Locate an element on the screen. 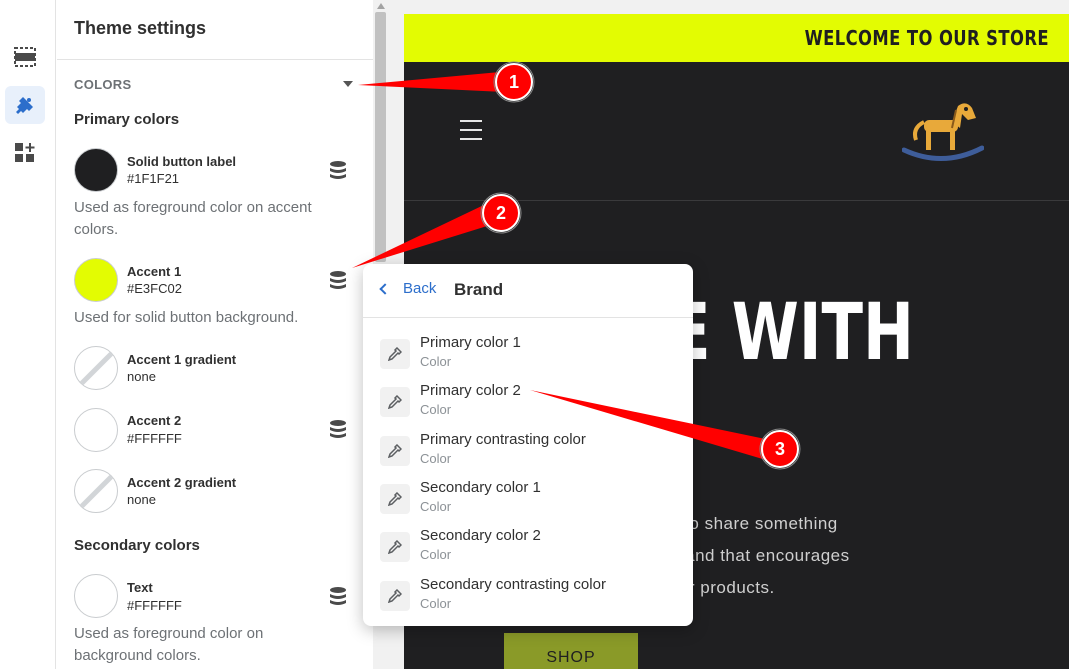  secondary-colors-title: Secondary colors is located at coordinates (137, 545).